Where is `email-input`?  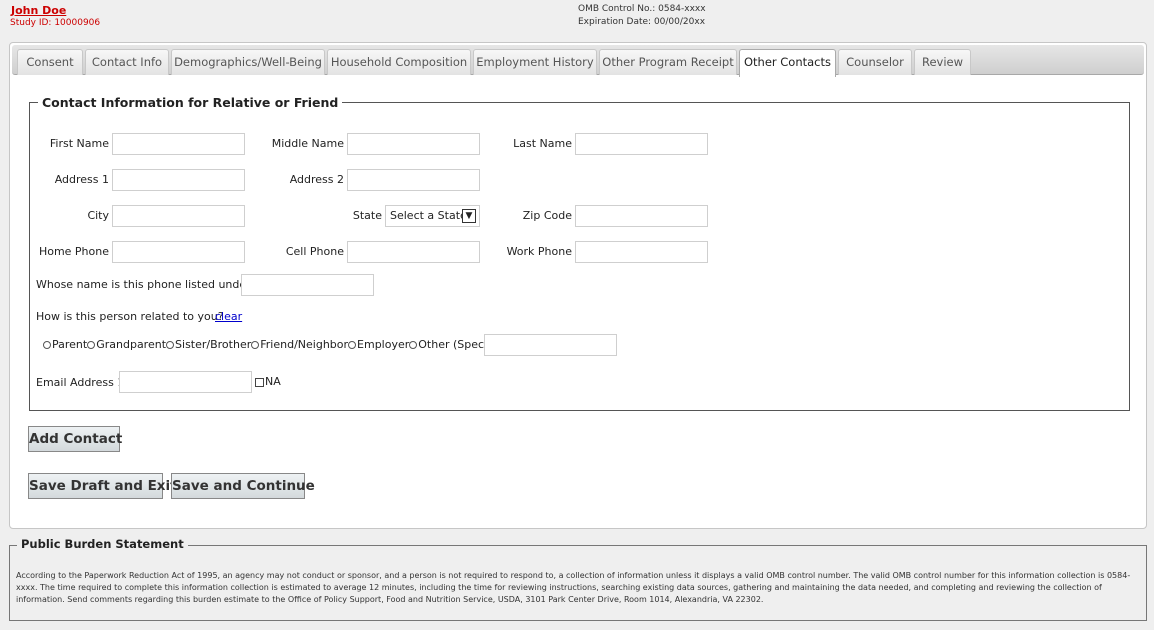
email-input is located at coordinates (185, 382).